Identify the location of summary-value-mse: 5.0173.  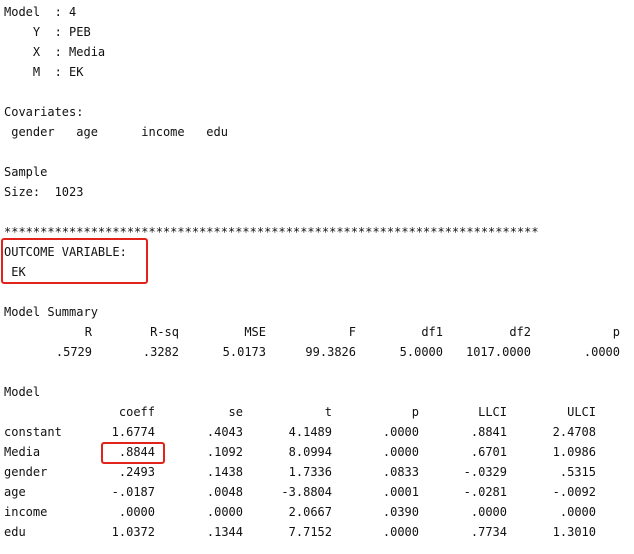
(244, 352).